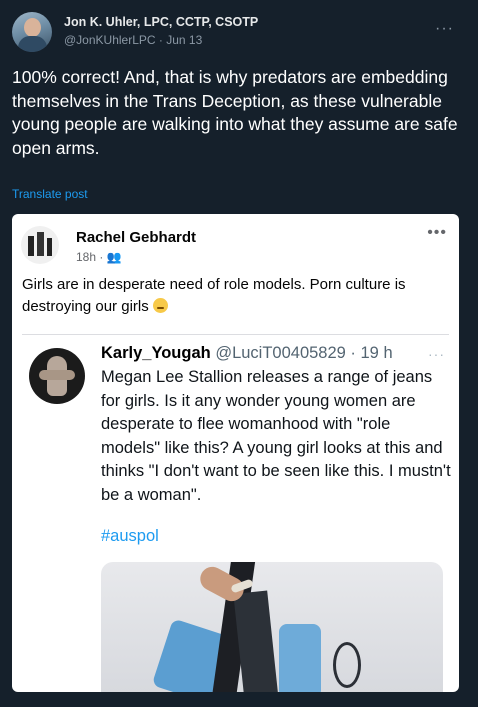  What do you see at coordinates (161, 22) in the screenshot?
I see `author-name: Jon K. Uhler, LPC, CCTP, CSOTP` at bounding box center [161, 22].